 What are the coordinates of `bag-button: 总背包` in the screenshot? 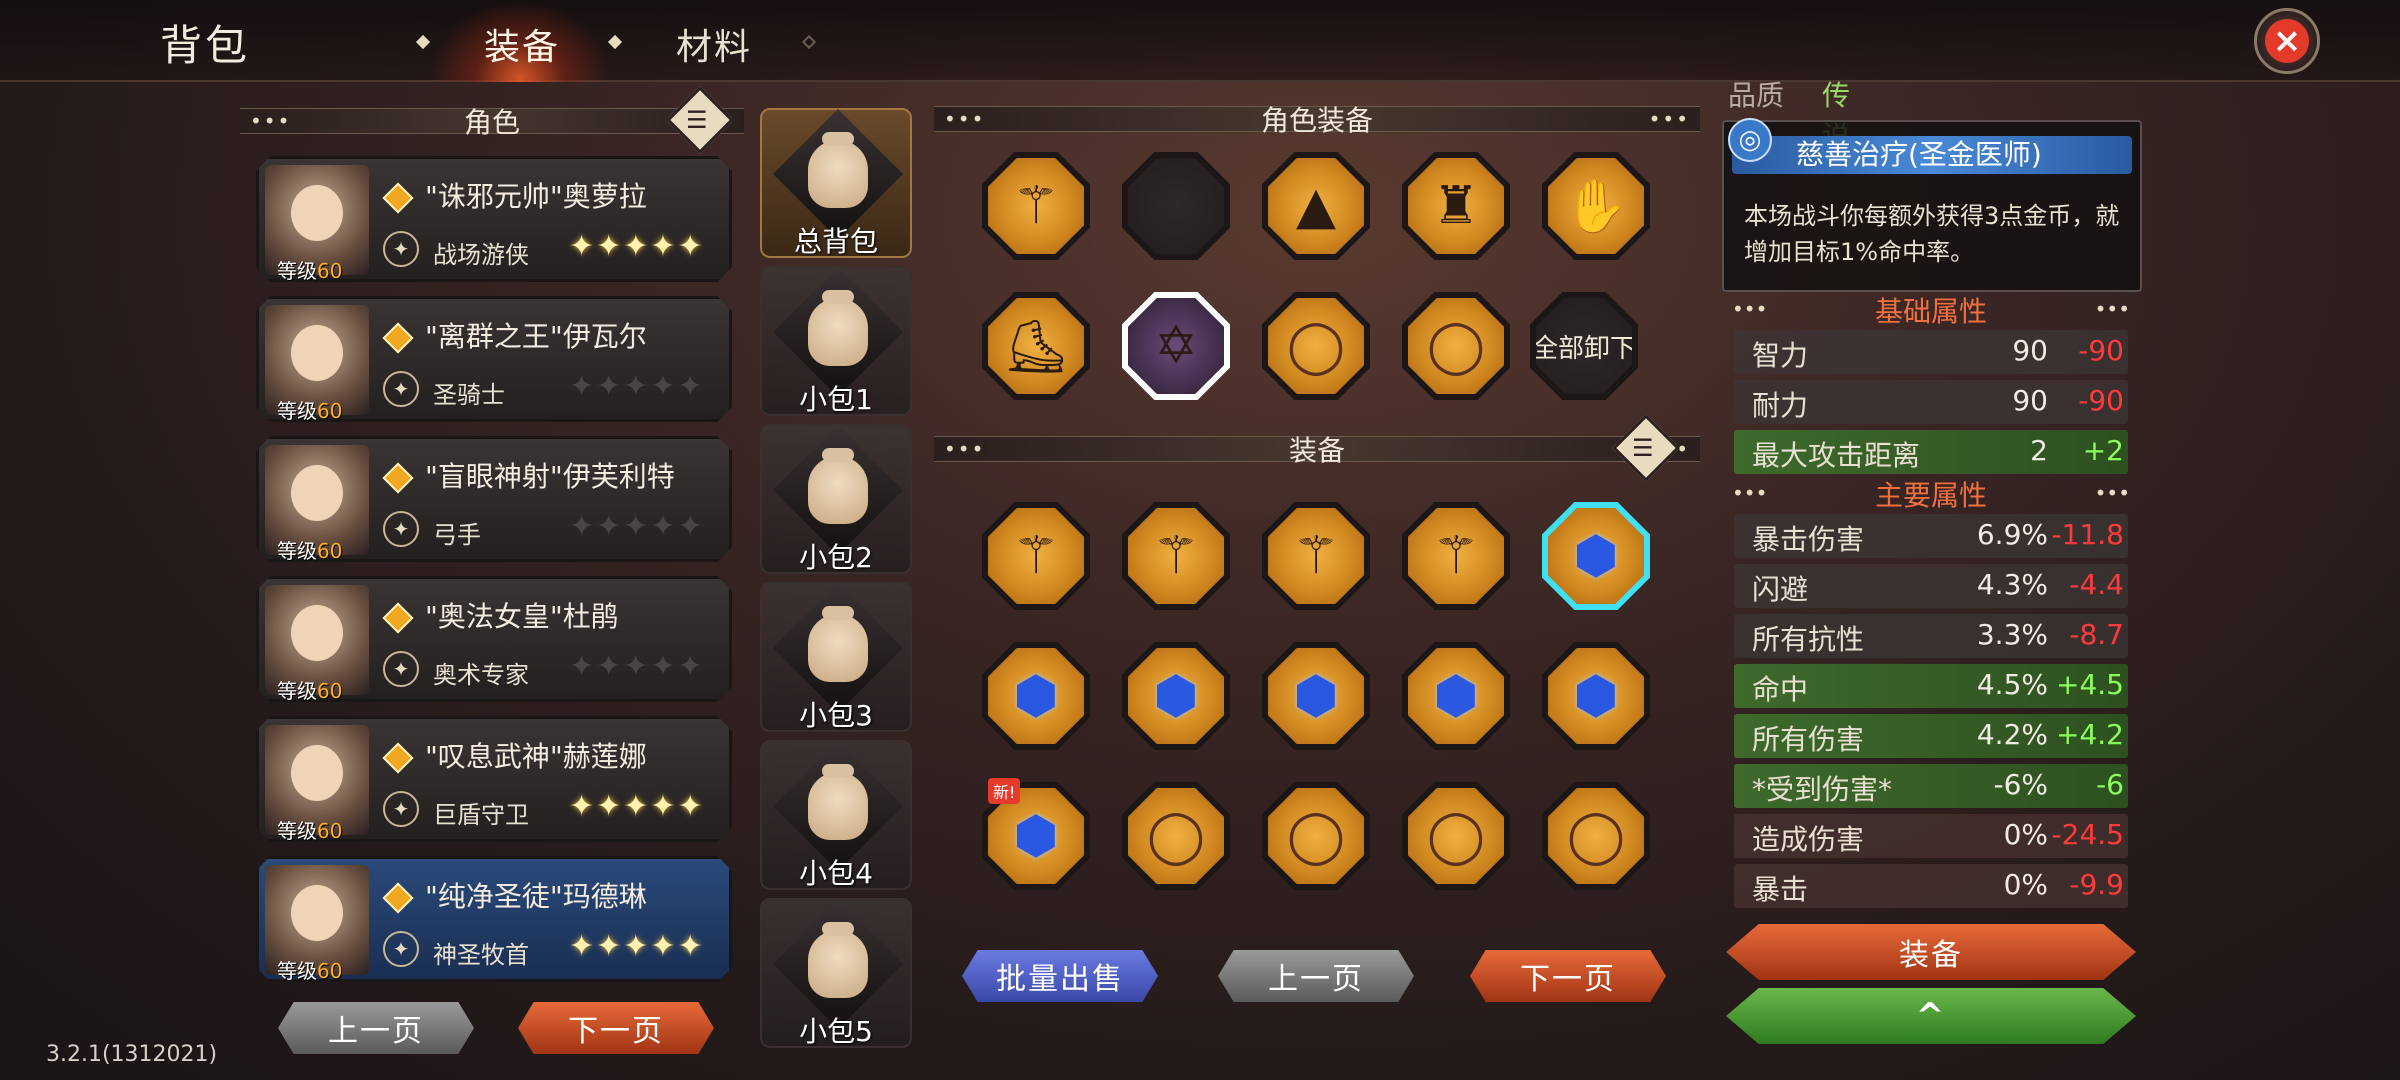 It's located at (836, 183).